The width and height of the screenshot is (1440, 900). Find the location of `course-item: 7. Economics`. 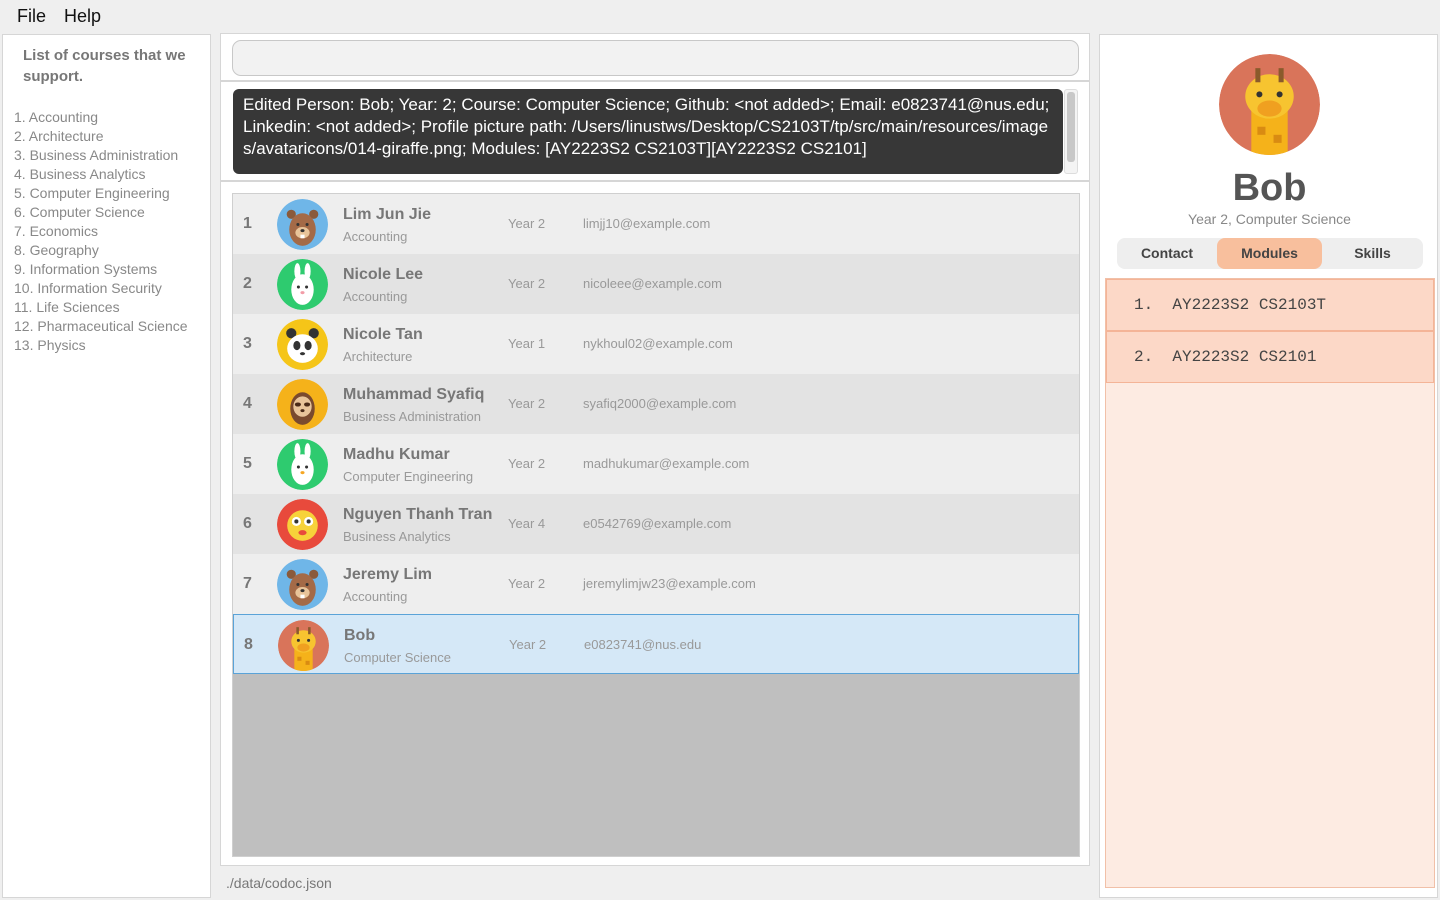

course-item: 7. Economics is located at coordinates (56, 231).